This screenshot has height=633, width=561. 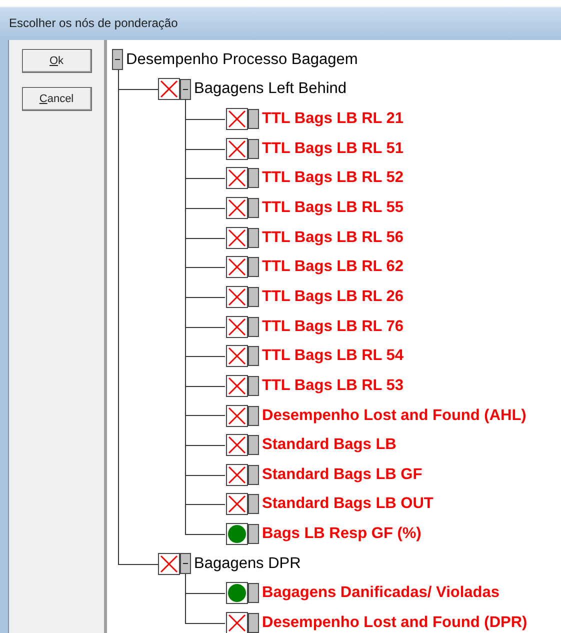 What do you see at coordinates (331, 327) in the screenshot?
I see `tree-node-label: TTL Bags LB RL 76` at bounding box center [331, 327].